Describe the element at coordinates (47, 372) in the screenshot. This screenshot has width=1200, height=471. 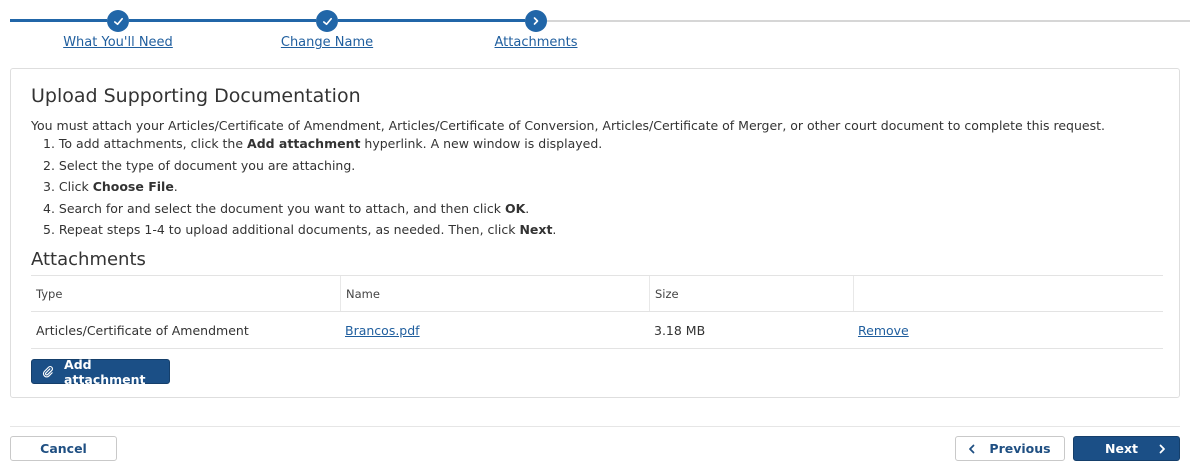
I see `paperclip-icon` at that location.